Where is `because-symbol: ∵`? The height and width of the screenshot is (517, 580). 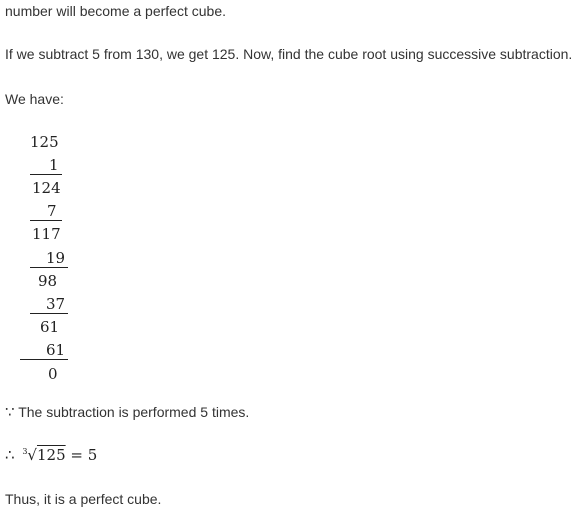 because-symbol: ∵ is located at coordinates (10, 412).